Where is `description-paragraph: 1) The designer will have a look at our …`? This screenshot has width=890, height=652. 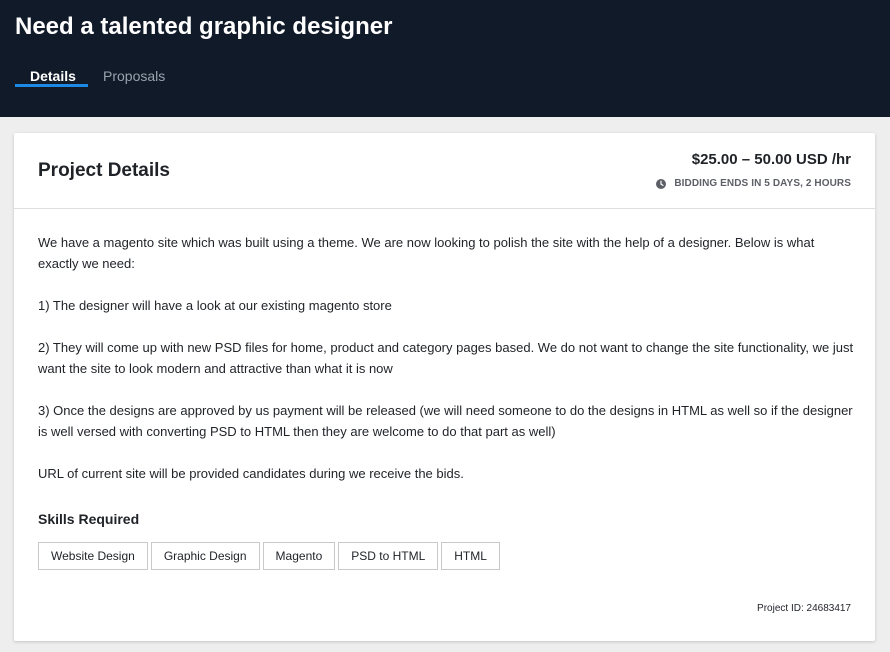 description-paragraph: 1) The designer will have a look at our … is located at coordinates (215, 305).